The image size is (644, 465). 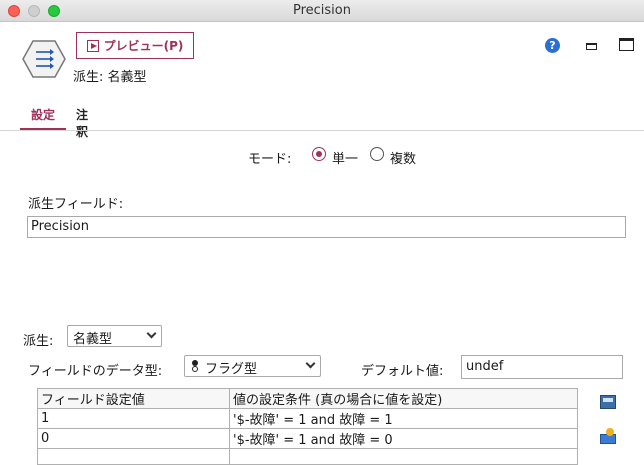 I want to click on table-row-empty, so click(x=307, y=456).